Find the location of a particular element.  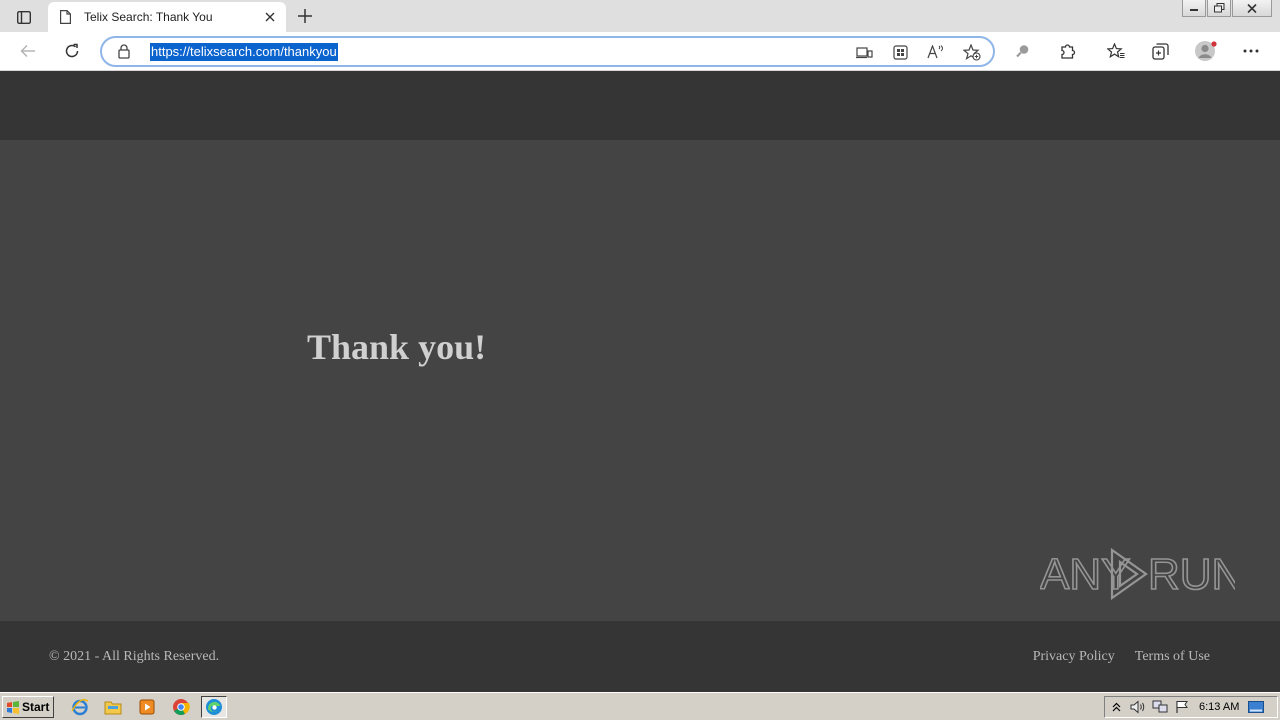

window-controls is located at coordinates (1226, 9).